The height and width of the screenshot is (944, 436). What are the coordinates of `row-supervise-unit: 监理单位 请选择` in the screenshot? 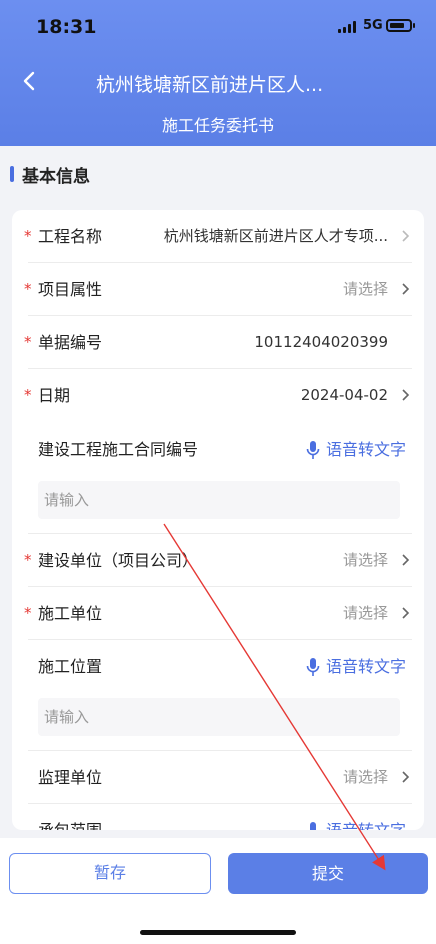 It's located at (218, 777).